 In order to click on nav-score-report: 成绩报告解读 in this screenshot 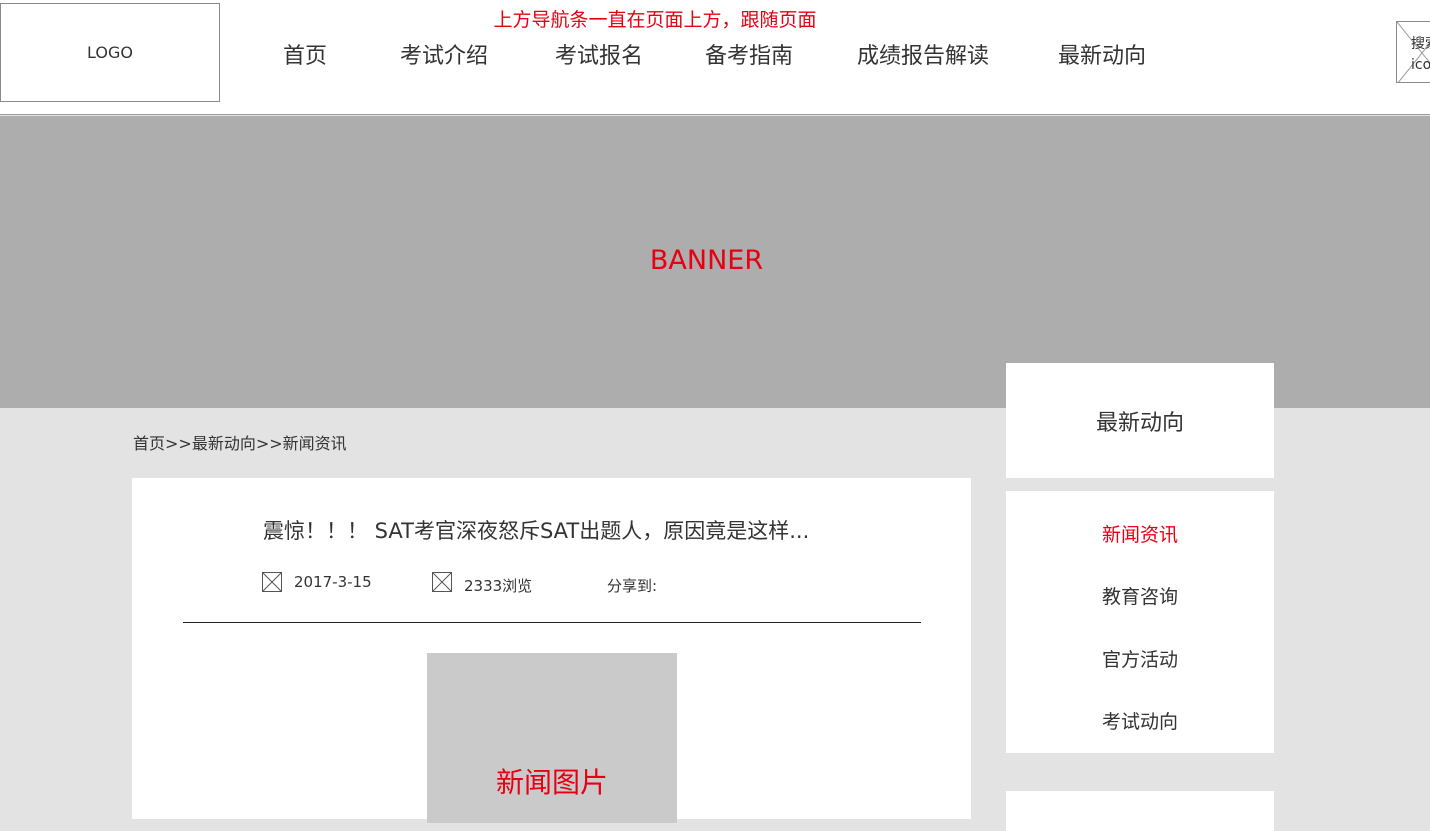, I will do `click(923, 54)`.